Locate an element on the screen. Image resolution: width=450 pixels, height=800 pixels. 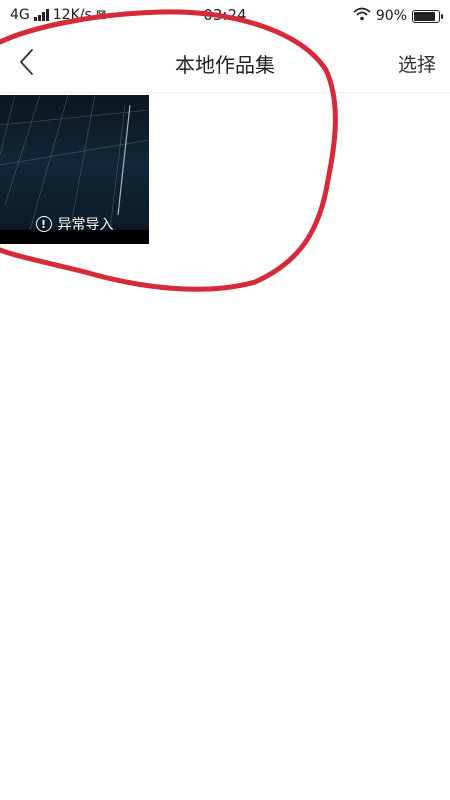
work-status-label: ! 异常导入 is located at coordinates (74, 224).